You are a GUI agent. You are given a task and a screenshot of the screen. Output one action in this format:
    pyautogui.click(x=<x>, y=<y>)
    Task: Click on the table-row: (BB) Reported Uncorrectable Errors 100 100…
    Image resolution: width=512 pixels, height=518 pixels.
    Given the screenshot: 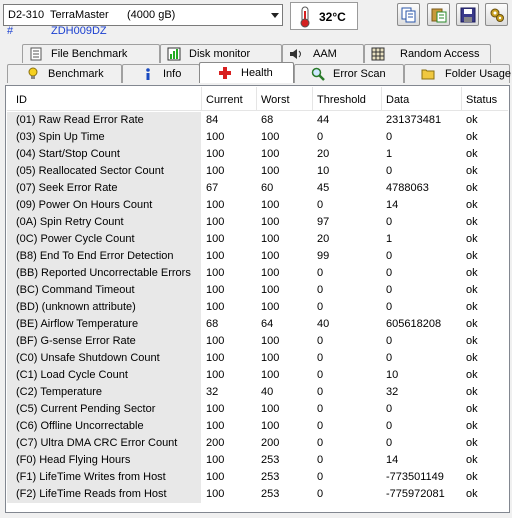 What is the action you would take?
    pyautogui.click(x=257, y=273)
    